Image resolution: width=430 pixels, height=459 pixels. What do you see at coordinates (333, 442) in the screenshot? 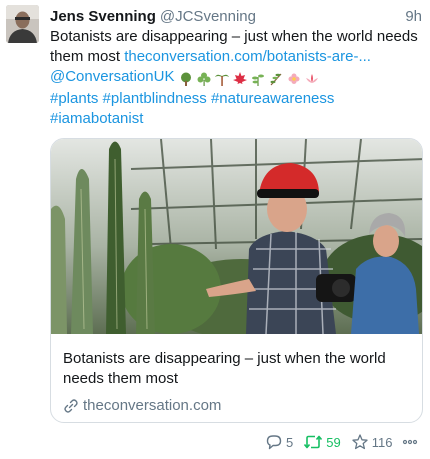
I see `retweet-count: 59` at bounding box center [333, 442].